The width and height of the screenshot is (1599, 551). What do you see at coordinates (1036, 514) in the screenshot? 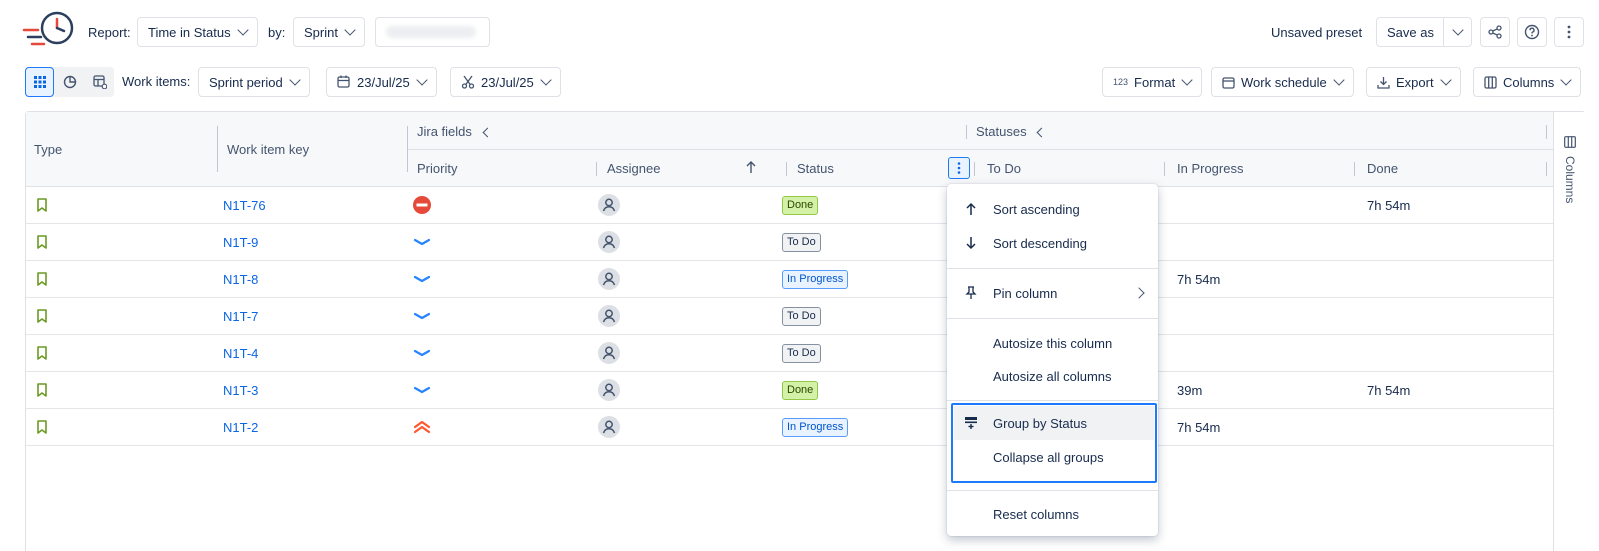
I see `menu-reset-columns-label: Reset columns` at bounding box center [1036, 514].